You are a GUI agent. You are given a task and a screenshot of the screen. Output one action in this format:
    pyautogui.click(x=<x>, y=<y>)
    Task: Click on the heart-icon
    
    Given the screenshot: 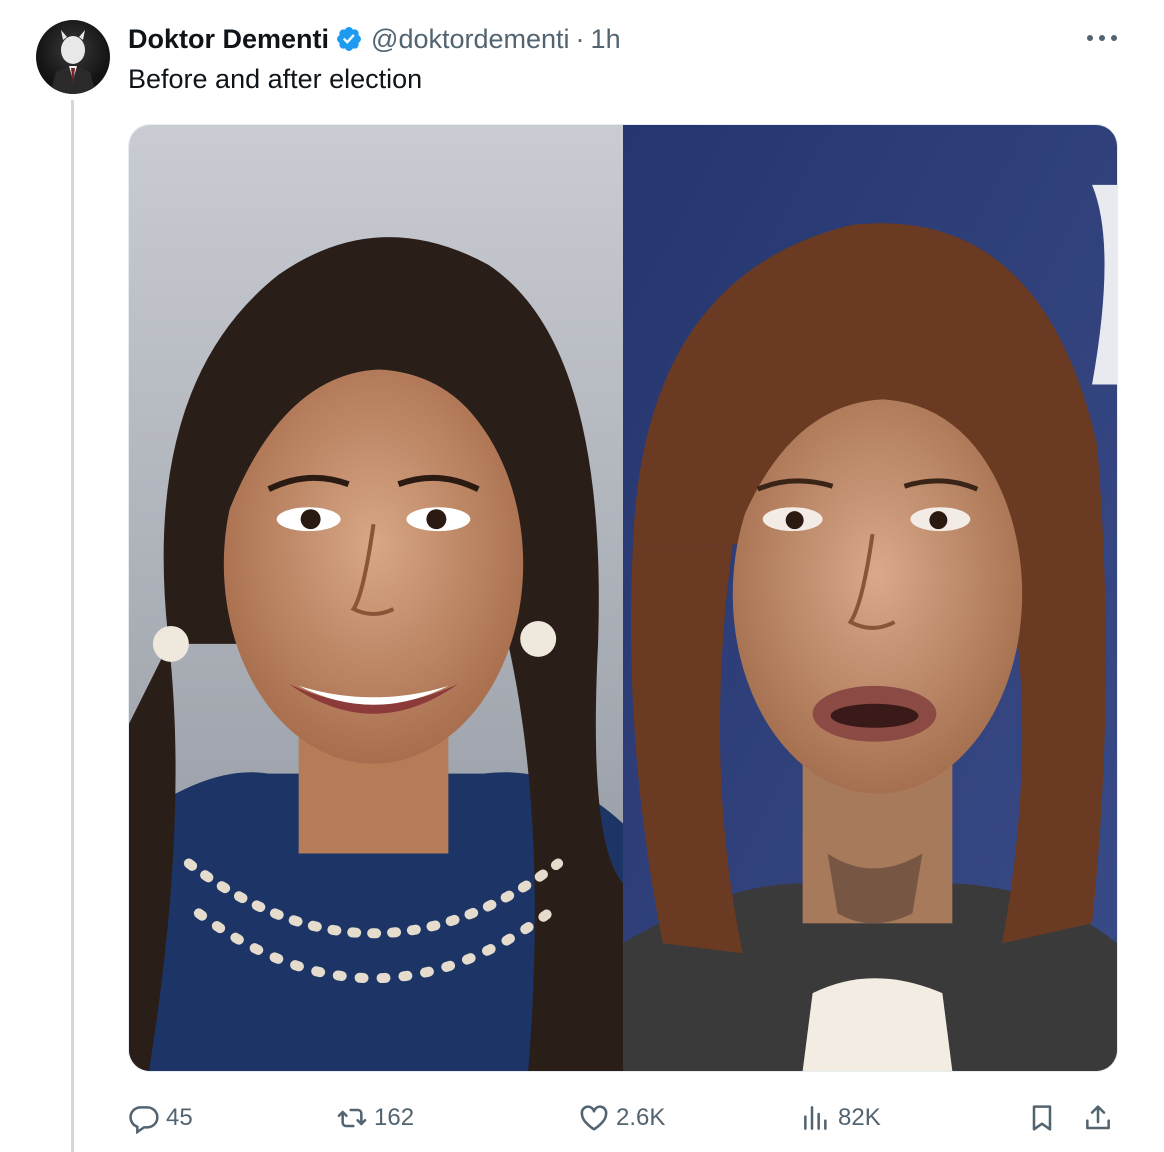 What is the action you would take?
    pyautogui.click(x=594, y=1118)
    